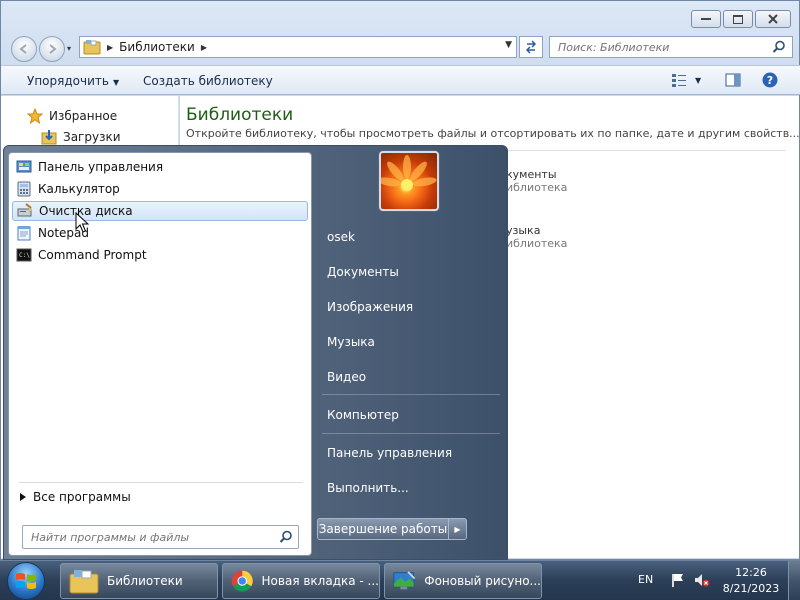 This screenshot has width=800, height=600. I want to click on library-documents: кументы иблиотека, so click(536, 181).